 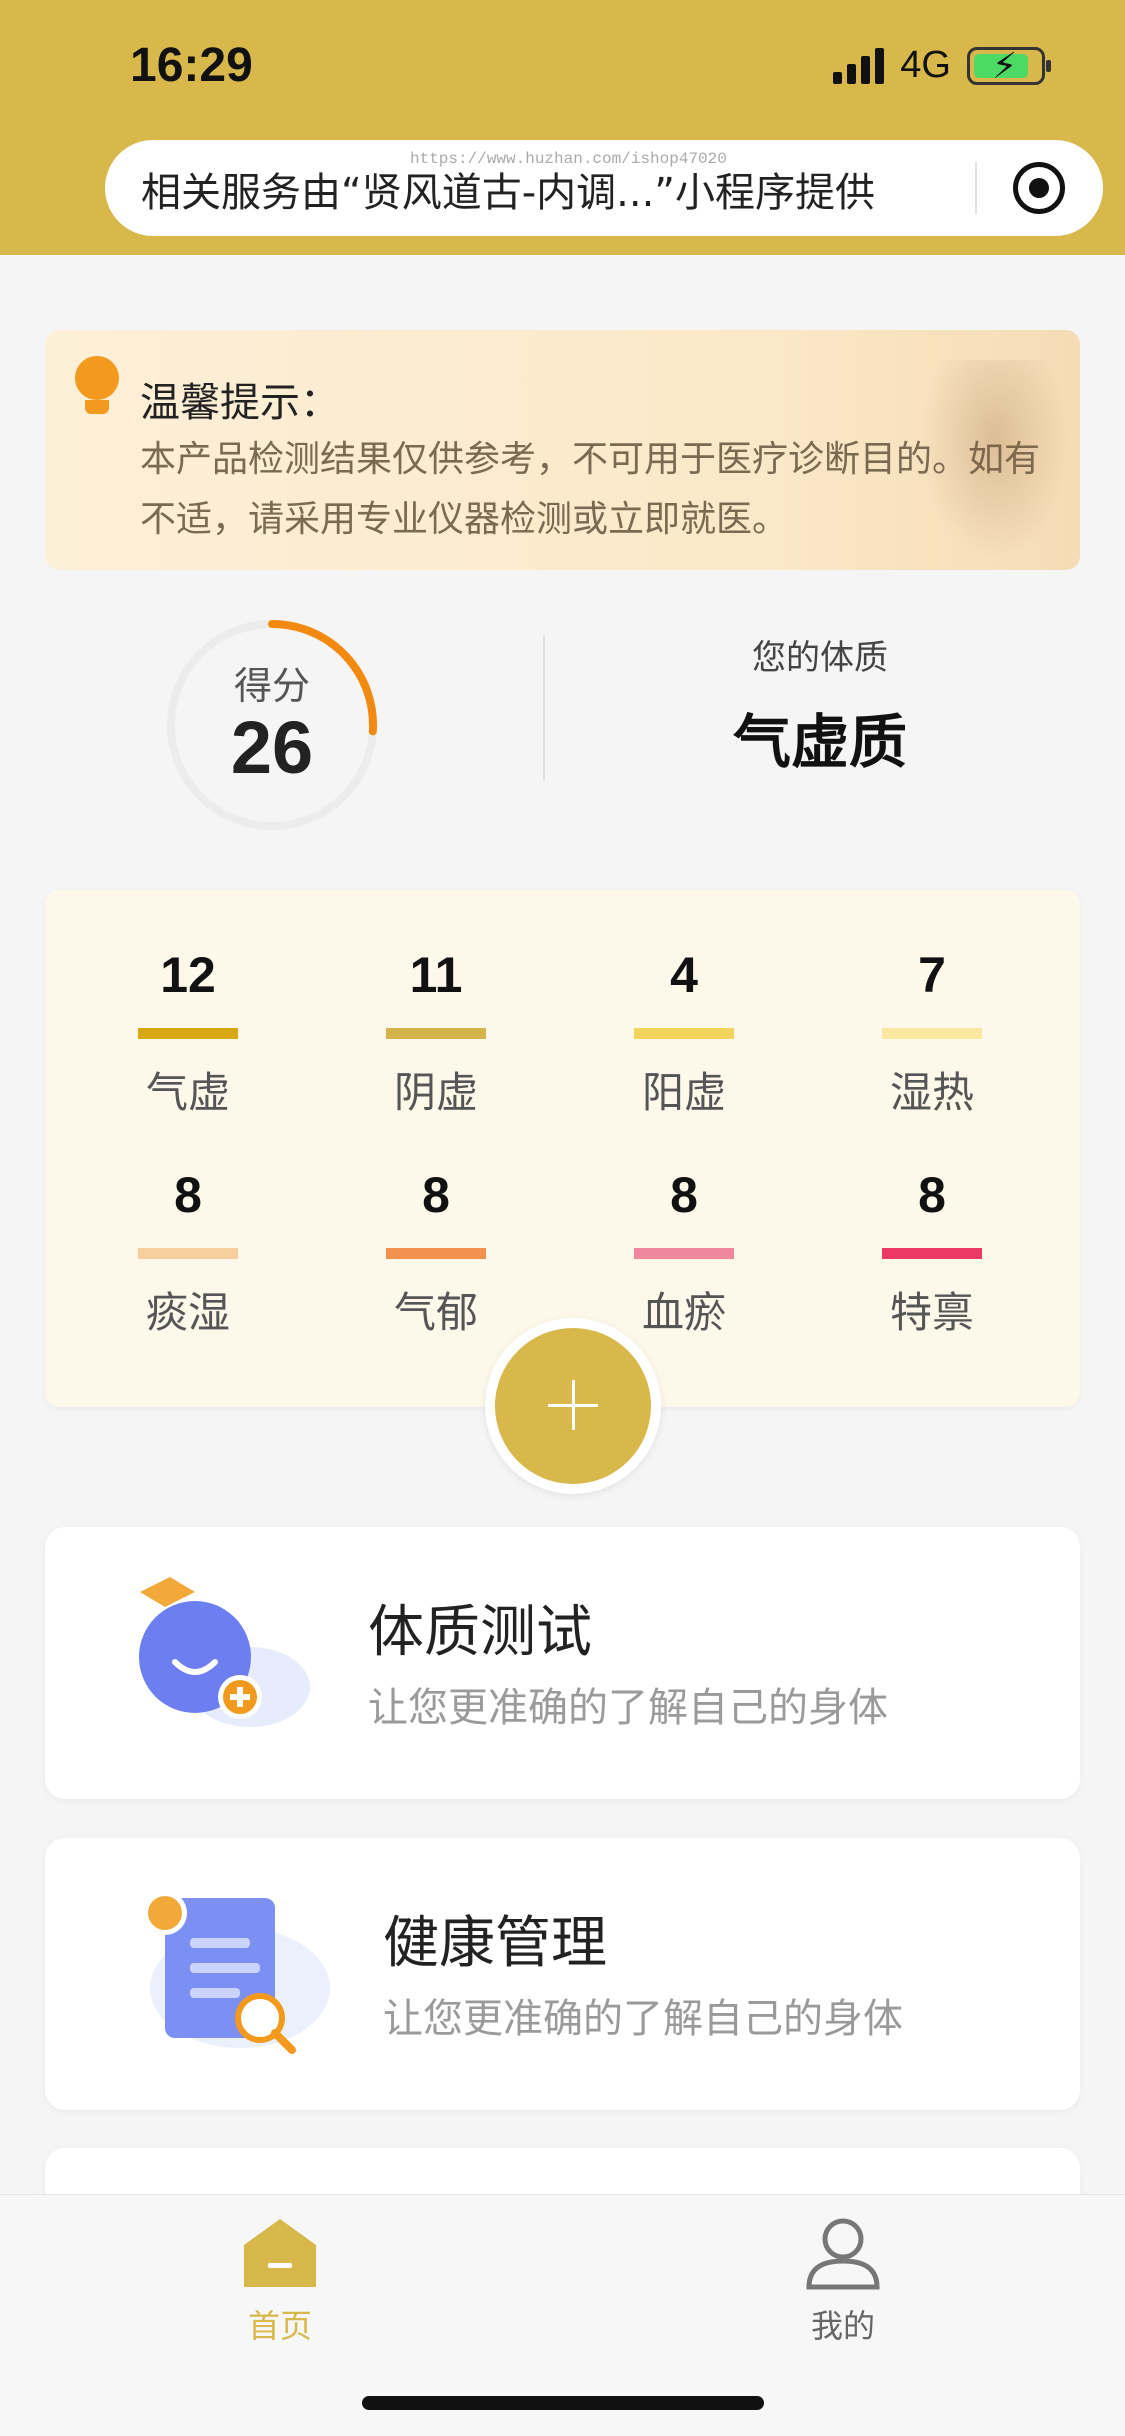 I want to click on tip-title: 温馨提示：, so click(x=240, y=403).